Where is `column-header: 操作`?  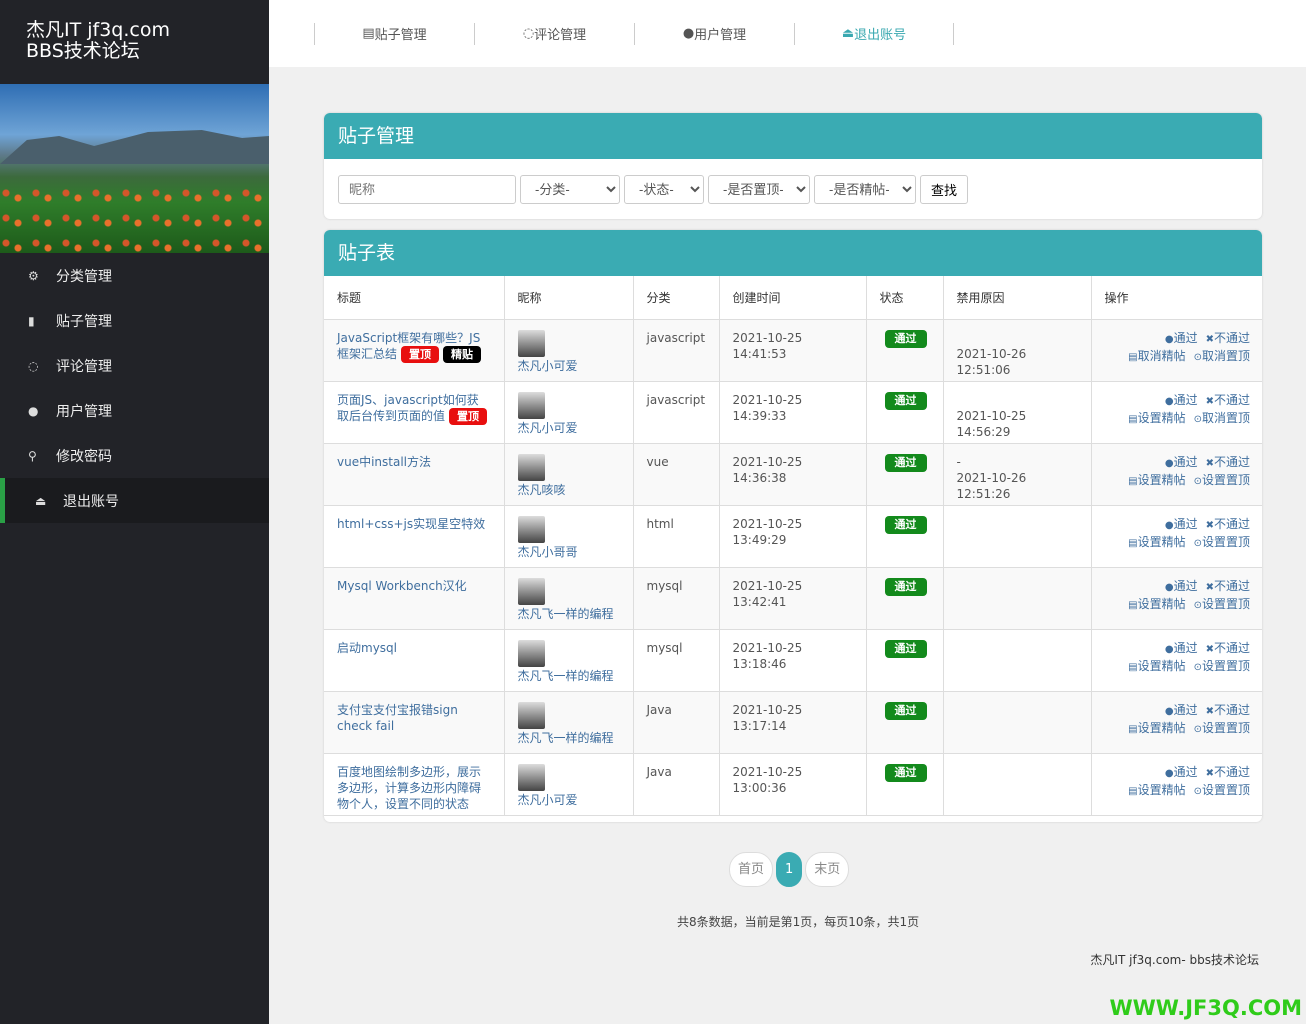
column-header: 操作 is located at coordinates (1176, 298).